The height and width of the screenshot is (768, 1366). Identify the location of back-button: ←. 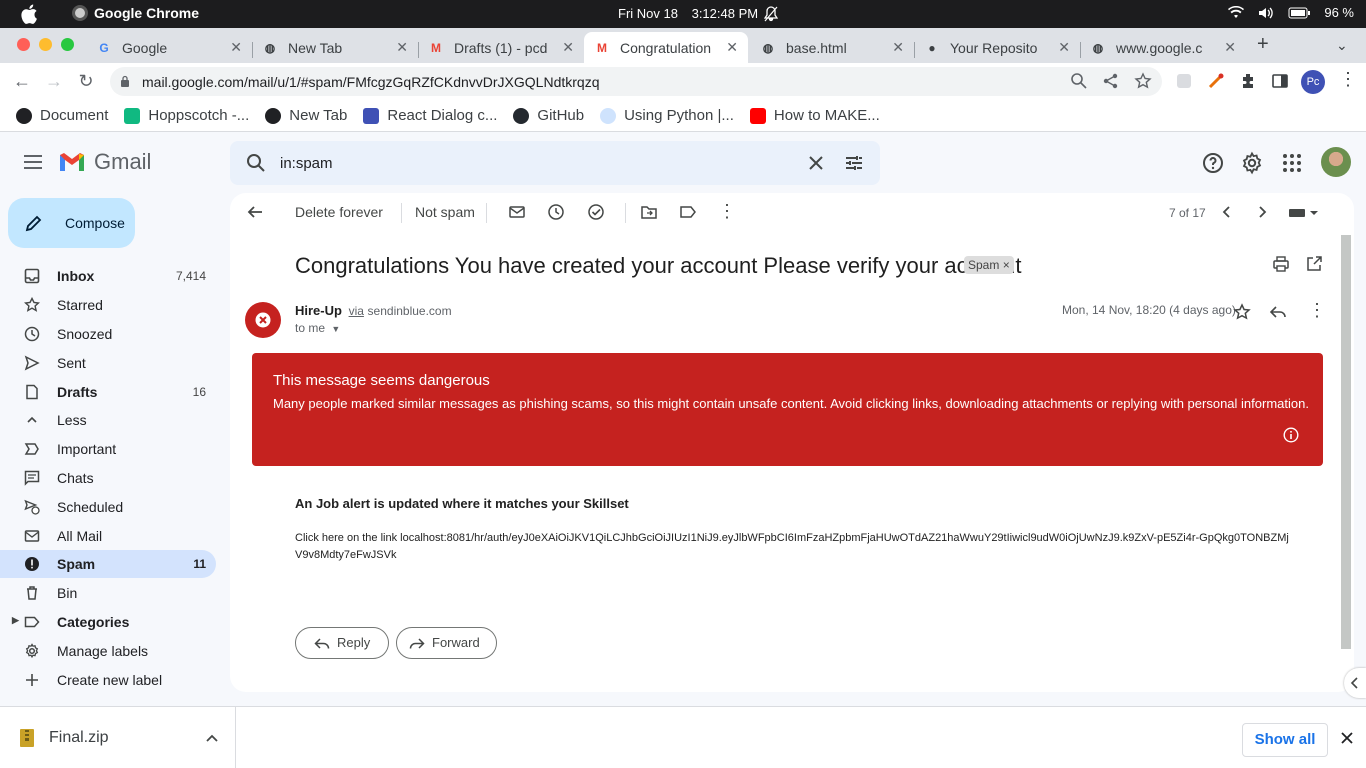
(22, 81).